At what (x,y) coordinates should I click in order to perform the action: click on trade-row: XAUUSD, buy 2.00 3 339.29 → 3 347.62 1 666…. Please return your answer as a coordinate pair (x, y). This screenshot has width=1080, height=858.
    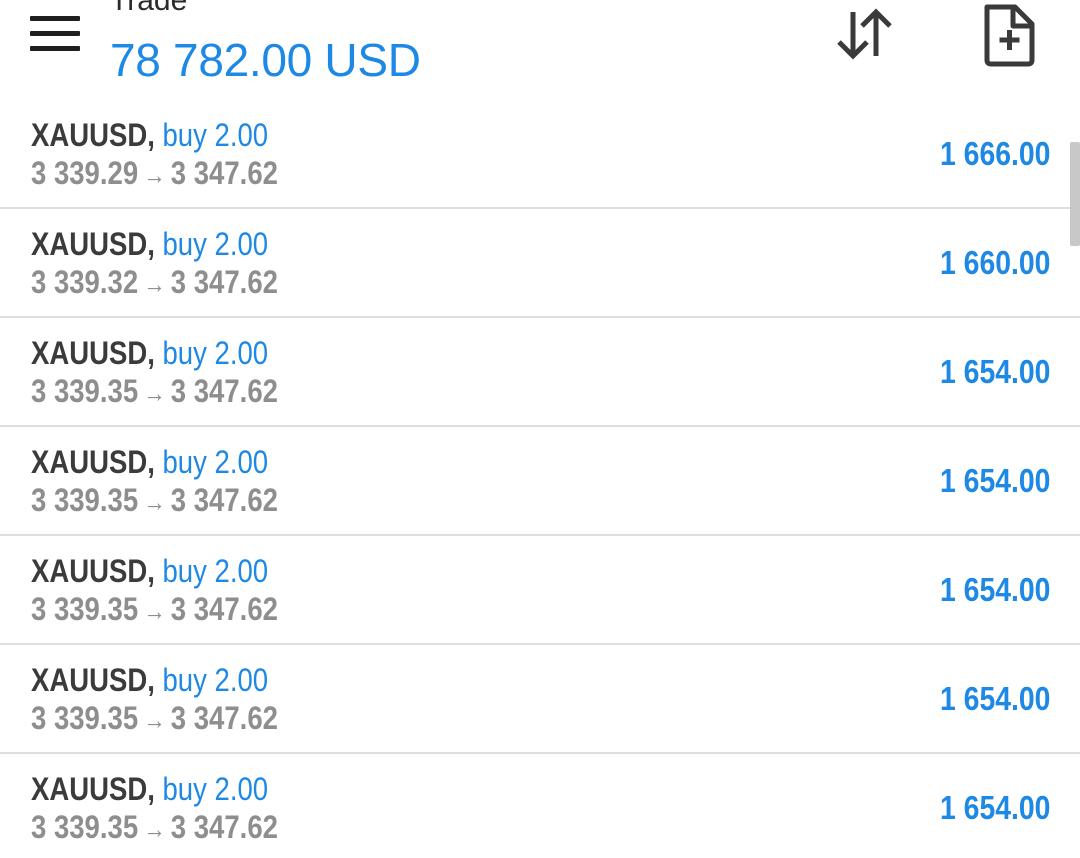
    Looking at the image, I should click on (540, 154).